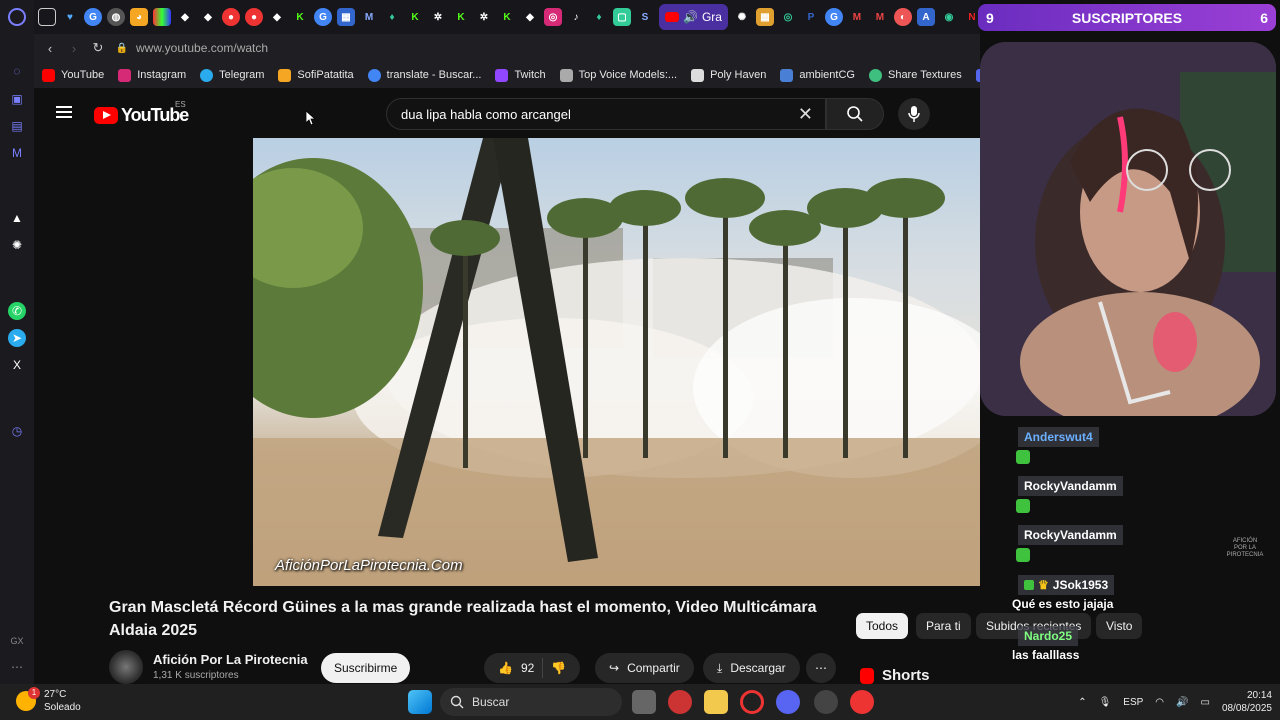  Describe the element at coordinates (622, 17) in the screenshot. I see `tab-icon-square: ▢` at that location.